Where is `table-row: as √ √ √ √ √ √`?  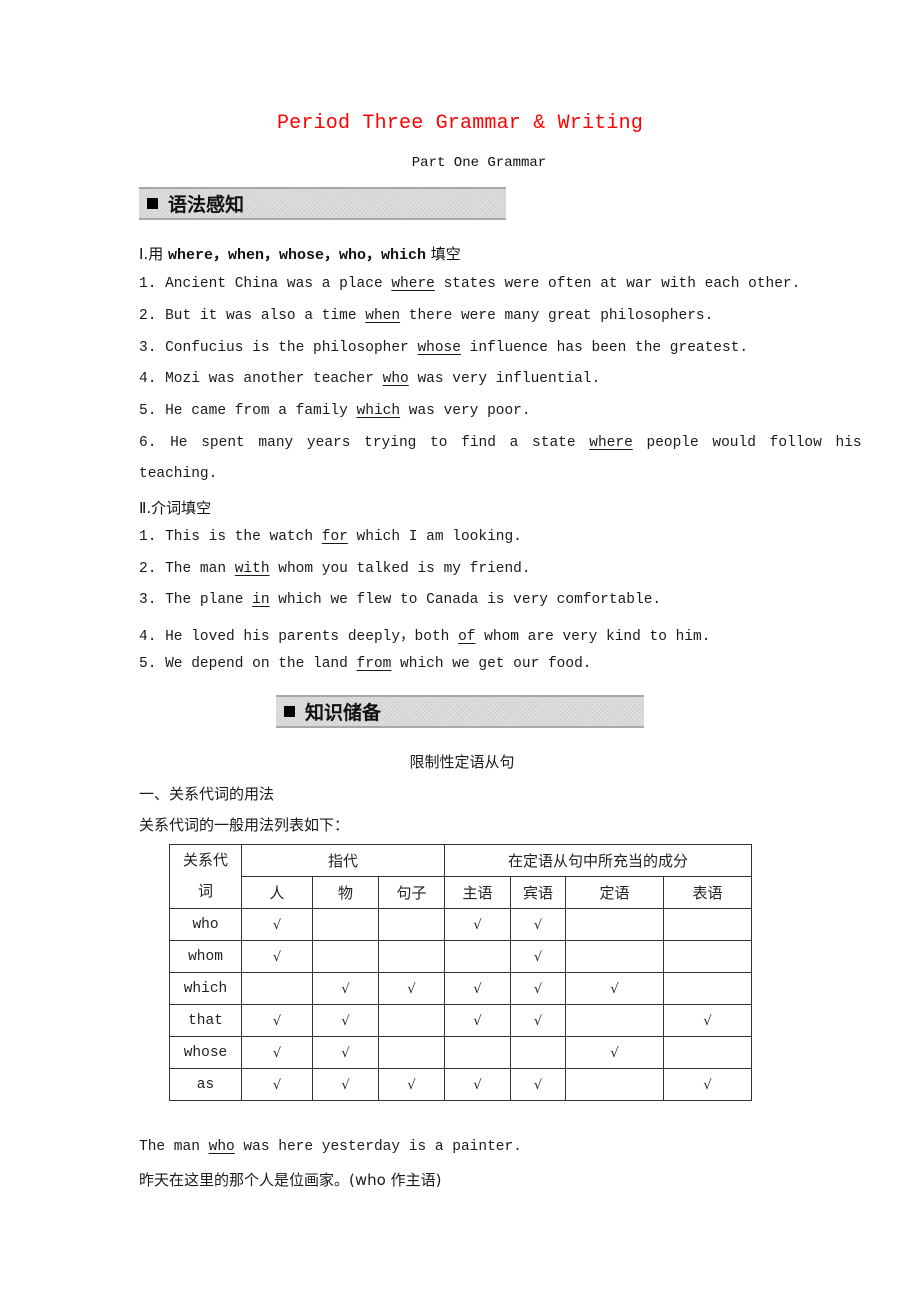 table-row: as √ √ √ √ √ √ is located at coordinates (460, 1084).